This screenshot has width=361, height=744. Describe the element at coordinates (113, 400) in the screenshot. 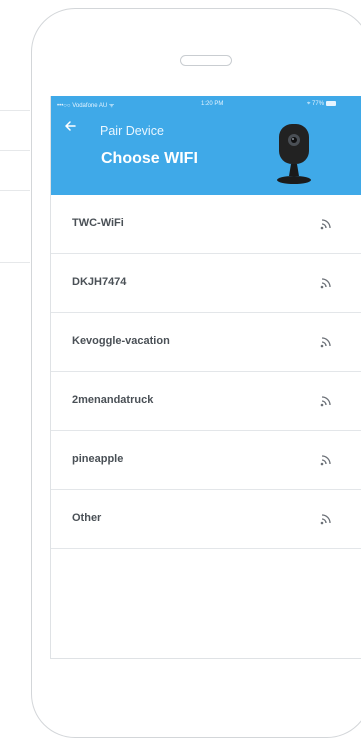

I see `wifi-name: 2menandatruck` at that location.